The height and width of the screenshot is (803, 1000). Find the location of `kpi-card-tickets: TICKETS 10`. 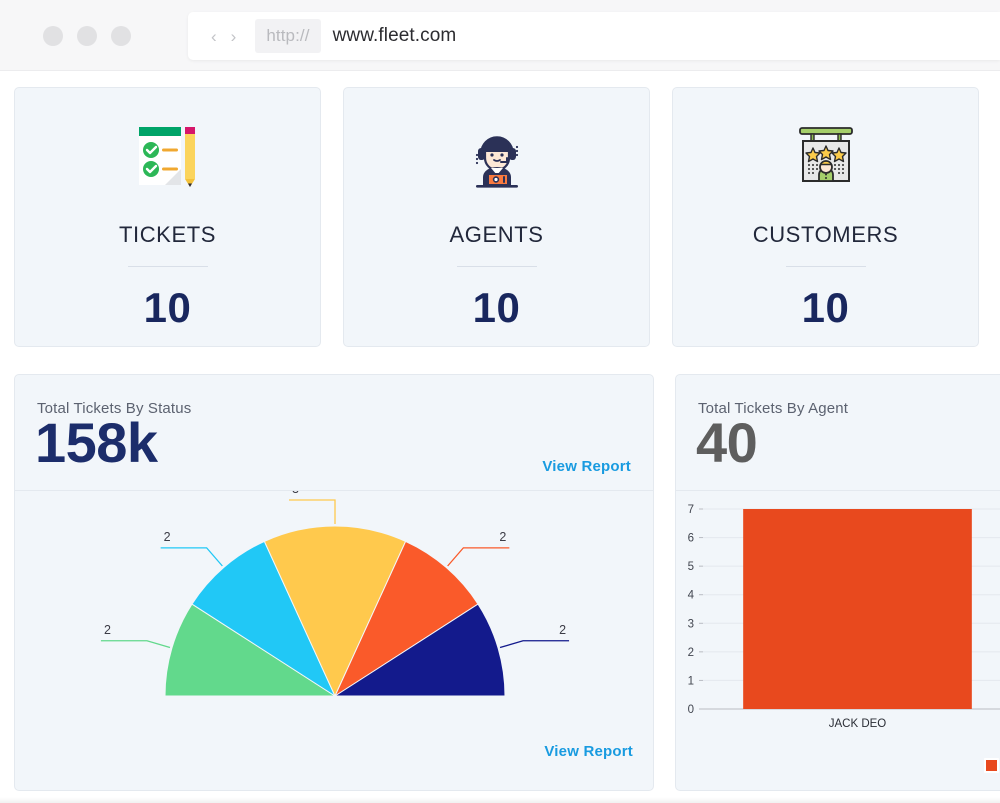

kpi-card-tickets: TICKETS 10 is located at coordinates (167, 217).